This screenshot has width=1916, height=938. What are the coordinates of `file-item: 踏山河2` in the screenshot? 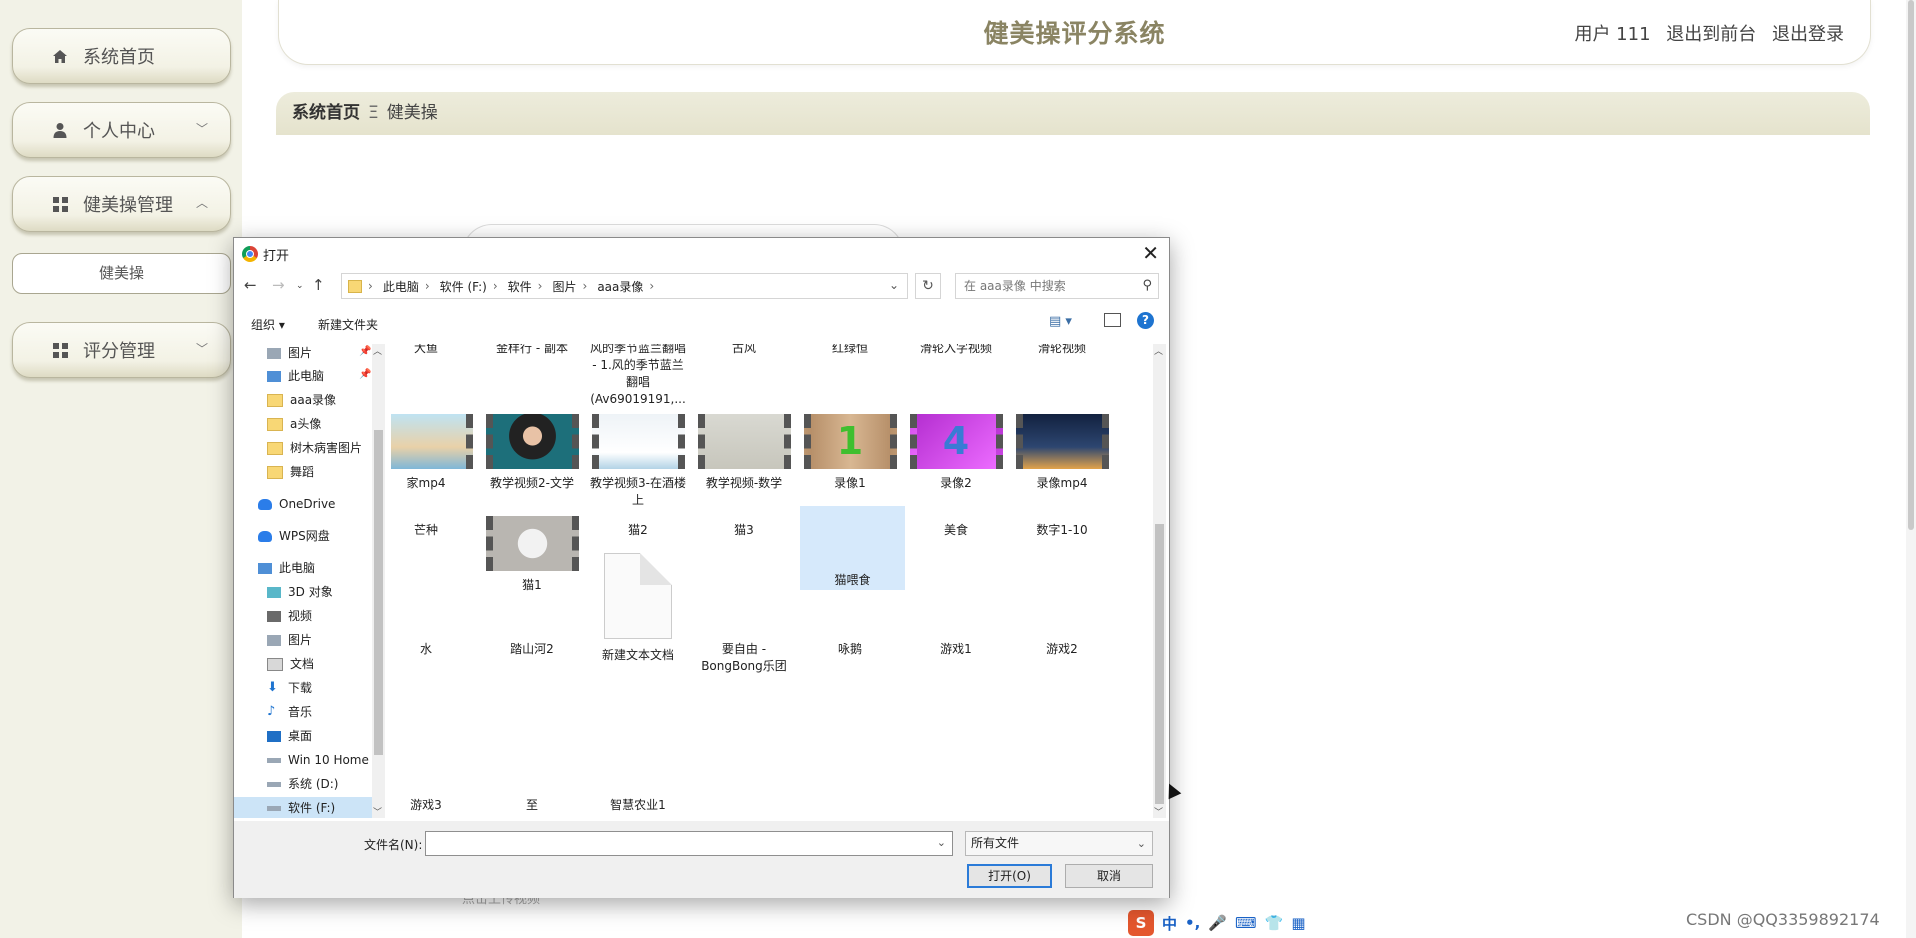 It's located at (532, 649).